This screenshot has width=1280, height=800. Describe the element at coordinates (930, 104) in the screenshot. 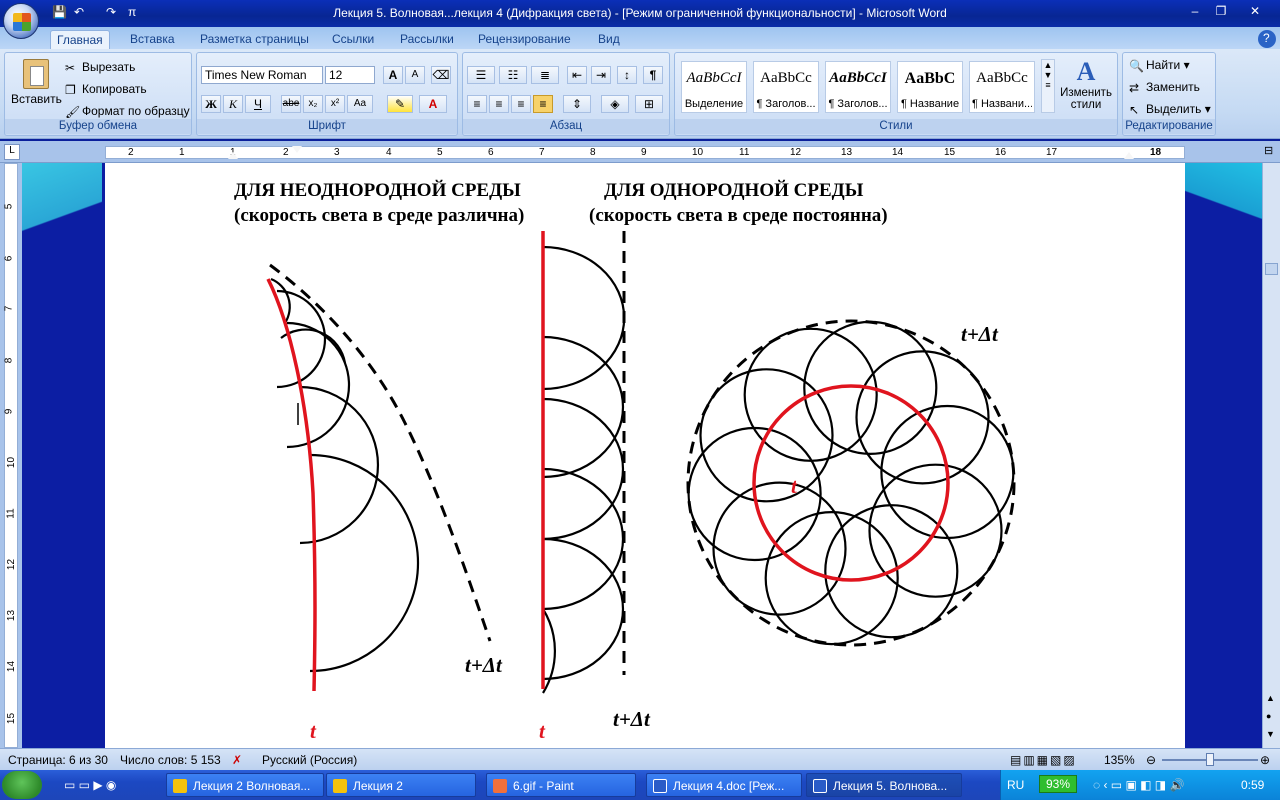

I see `style-name: ¶ Название` at that location.